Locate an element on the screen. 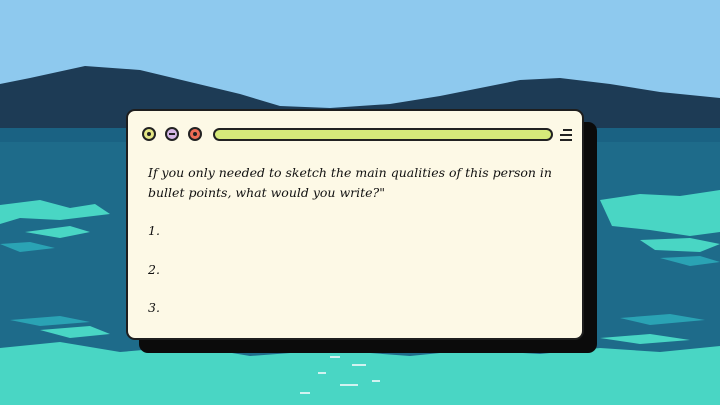  red-dot-icon is located at coordinates (195, 134).